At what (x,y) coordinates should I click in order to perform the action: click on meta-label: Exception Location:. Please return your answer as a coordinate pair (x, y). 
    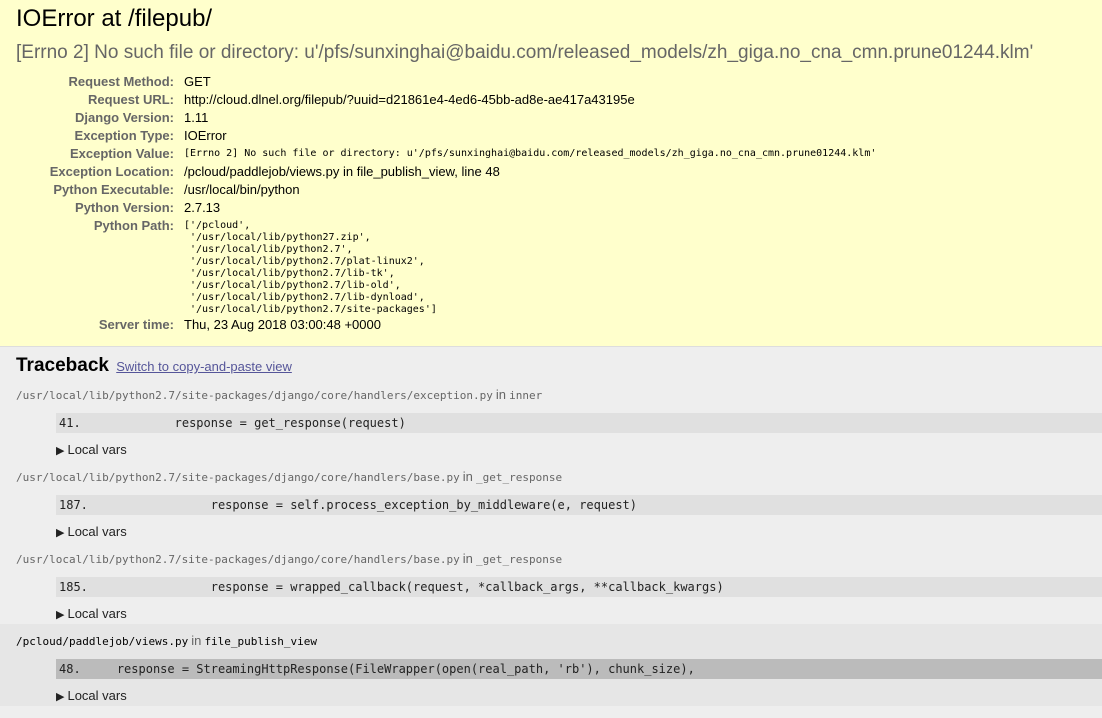
    Looking at the image, I should click on (111, 171).